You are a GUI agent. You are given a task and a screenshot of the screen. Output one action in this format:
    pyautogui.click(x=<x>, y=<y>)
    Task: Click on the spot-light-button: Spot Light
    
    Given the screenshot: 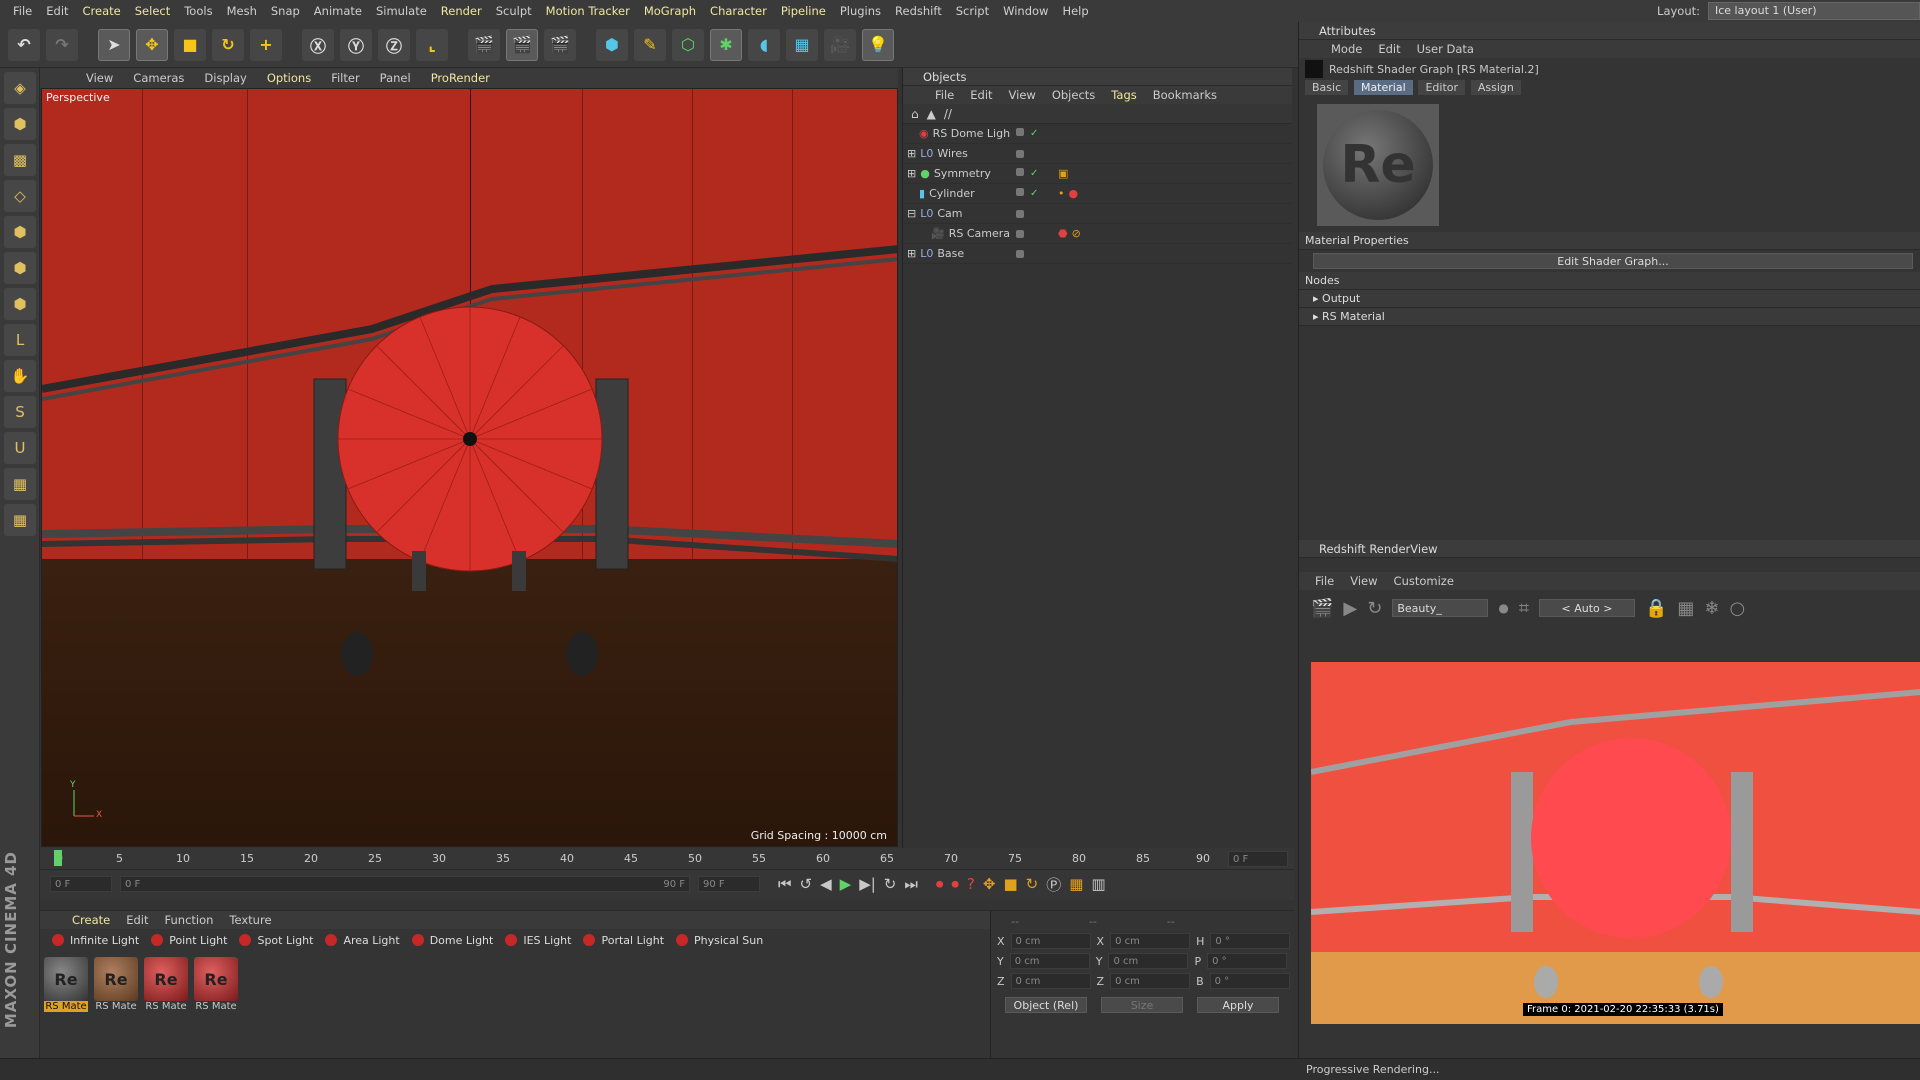 What is the action you would take?
    pyautogui.click(x=276, y=940)
    